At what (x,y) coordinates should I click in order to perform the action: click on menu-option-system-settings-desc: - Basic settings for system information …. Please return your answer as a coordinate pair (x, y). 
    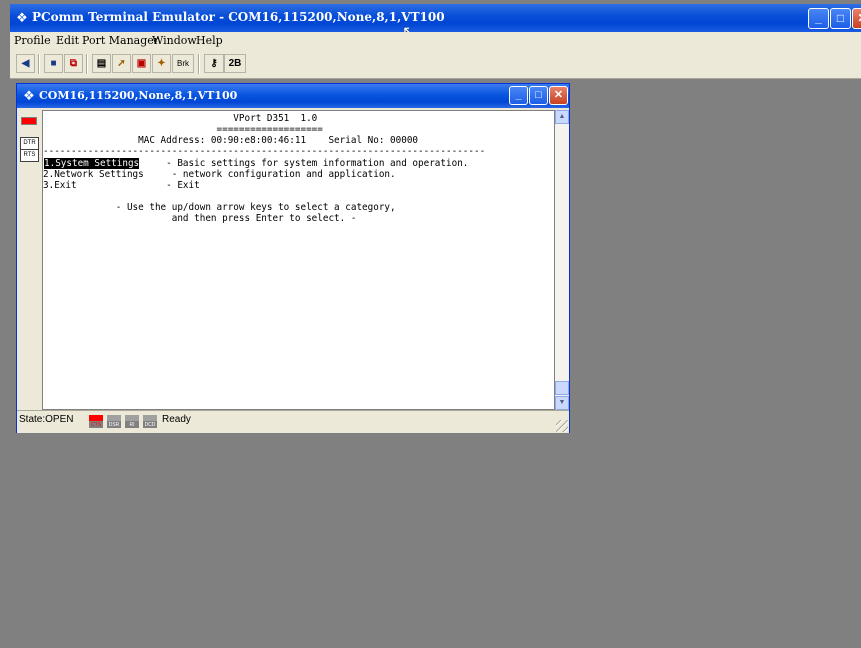
    Looking at the image, I should click on (256, 163).